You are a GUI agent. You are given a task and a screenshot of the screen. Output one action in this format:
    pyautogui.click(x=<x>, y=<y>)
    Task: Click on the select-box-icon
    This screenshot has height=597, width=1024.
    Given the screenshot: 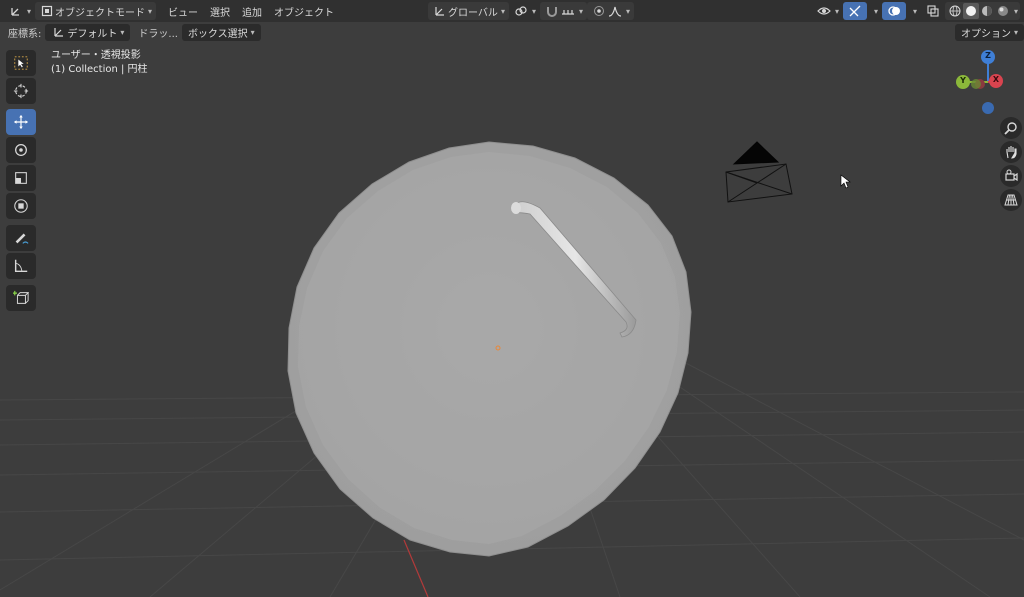 What is the action you would take?
    pyautogui.click(x=21, y=63)
    